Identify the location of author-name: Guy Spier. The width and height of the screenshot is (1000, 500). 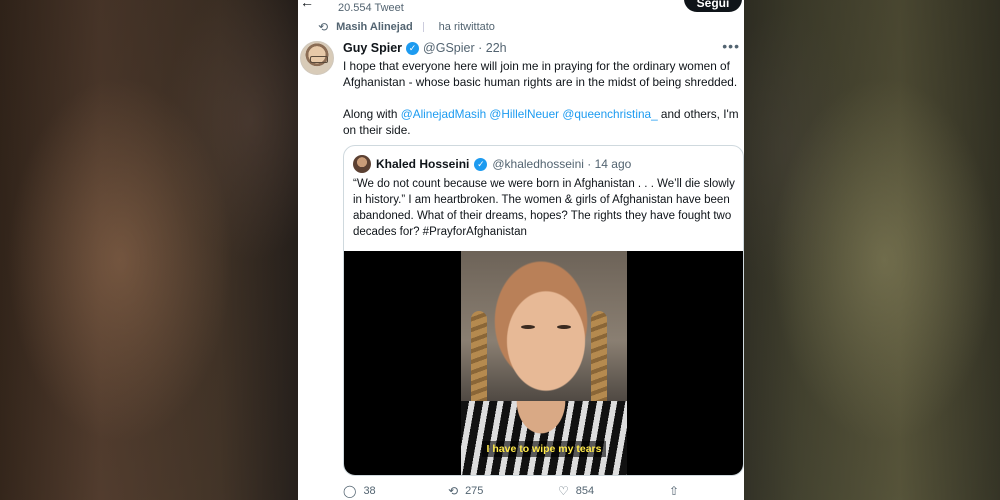
(372, 48).